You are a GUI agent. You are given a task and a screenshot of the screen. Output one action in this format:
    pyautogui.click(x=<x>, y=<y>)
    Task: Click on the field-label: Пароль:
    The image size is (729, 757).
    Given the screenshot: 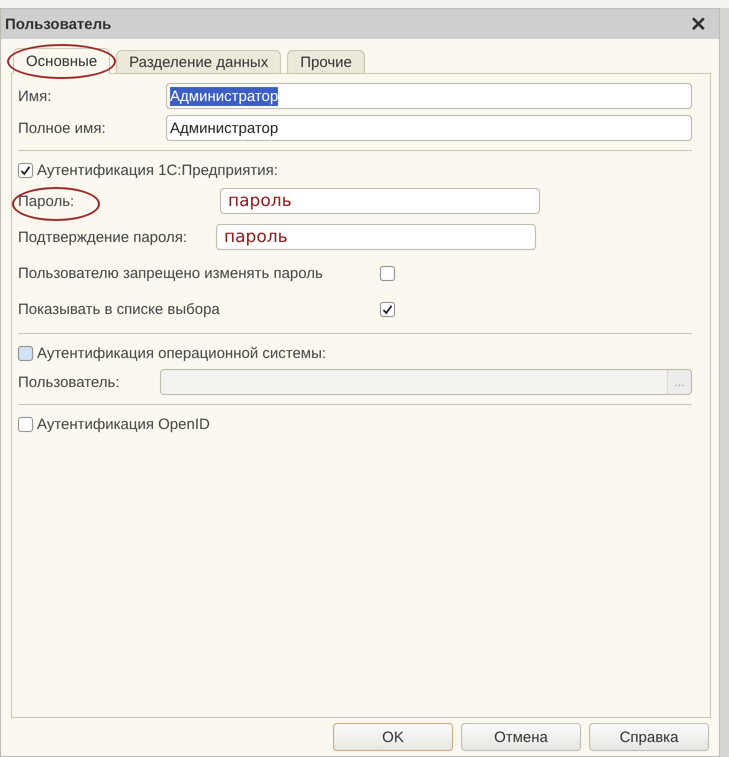 What is the action you would take?
    pyautogui.click(x=46, y=201)
    